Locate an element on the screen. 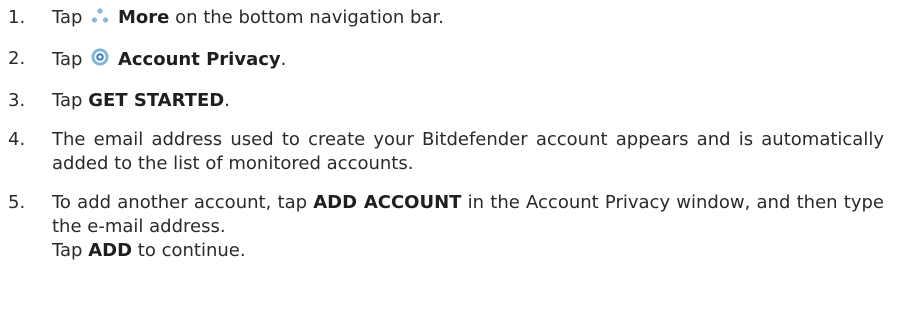  step-number: 3. is located at coordinates (17, 100).